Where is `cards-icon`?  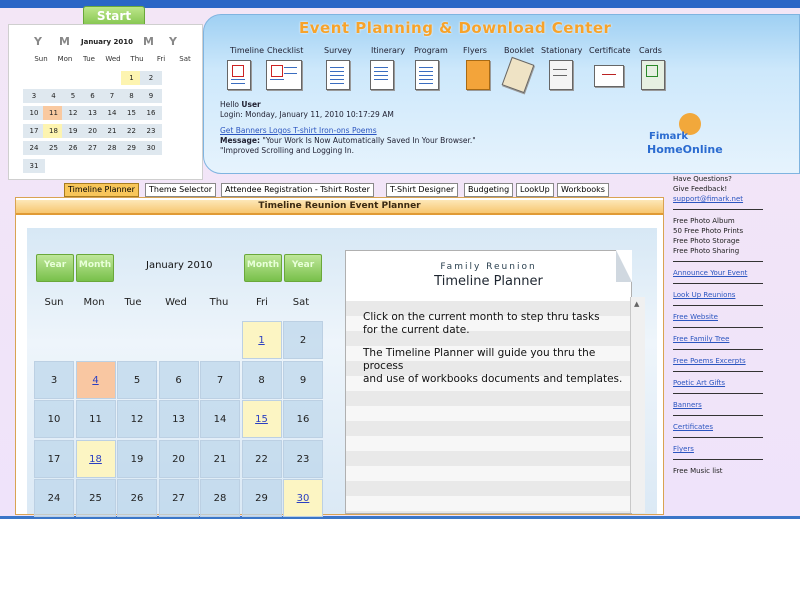 cards-icon is located at coordinates (653, 75).